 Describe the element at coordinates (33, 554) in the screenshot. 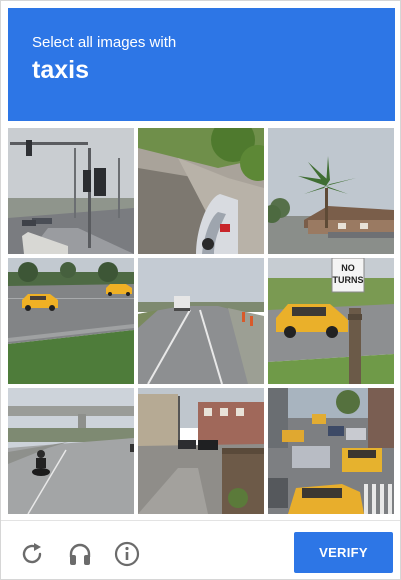

I see `reload-icon` at that location.